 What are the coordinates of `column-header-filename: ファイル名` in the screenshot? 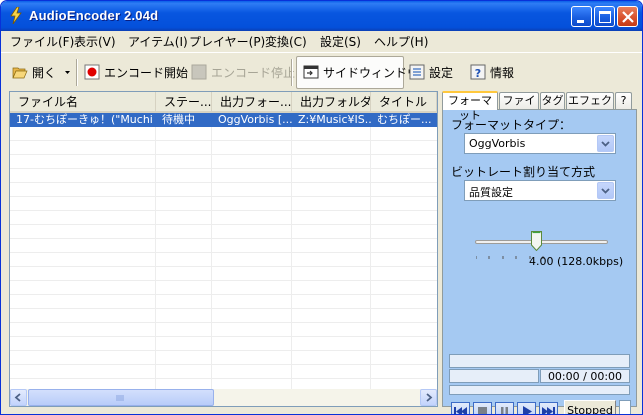 It's located at (83, 102).